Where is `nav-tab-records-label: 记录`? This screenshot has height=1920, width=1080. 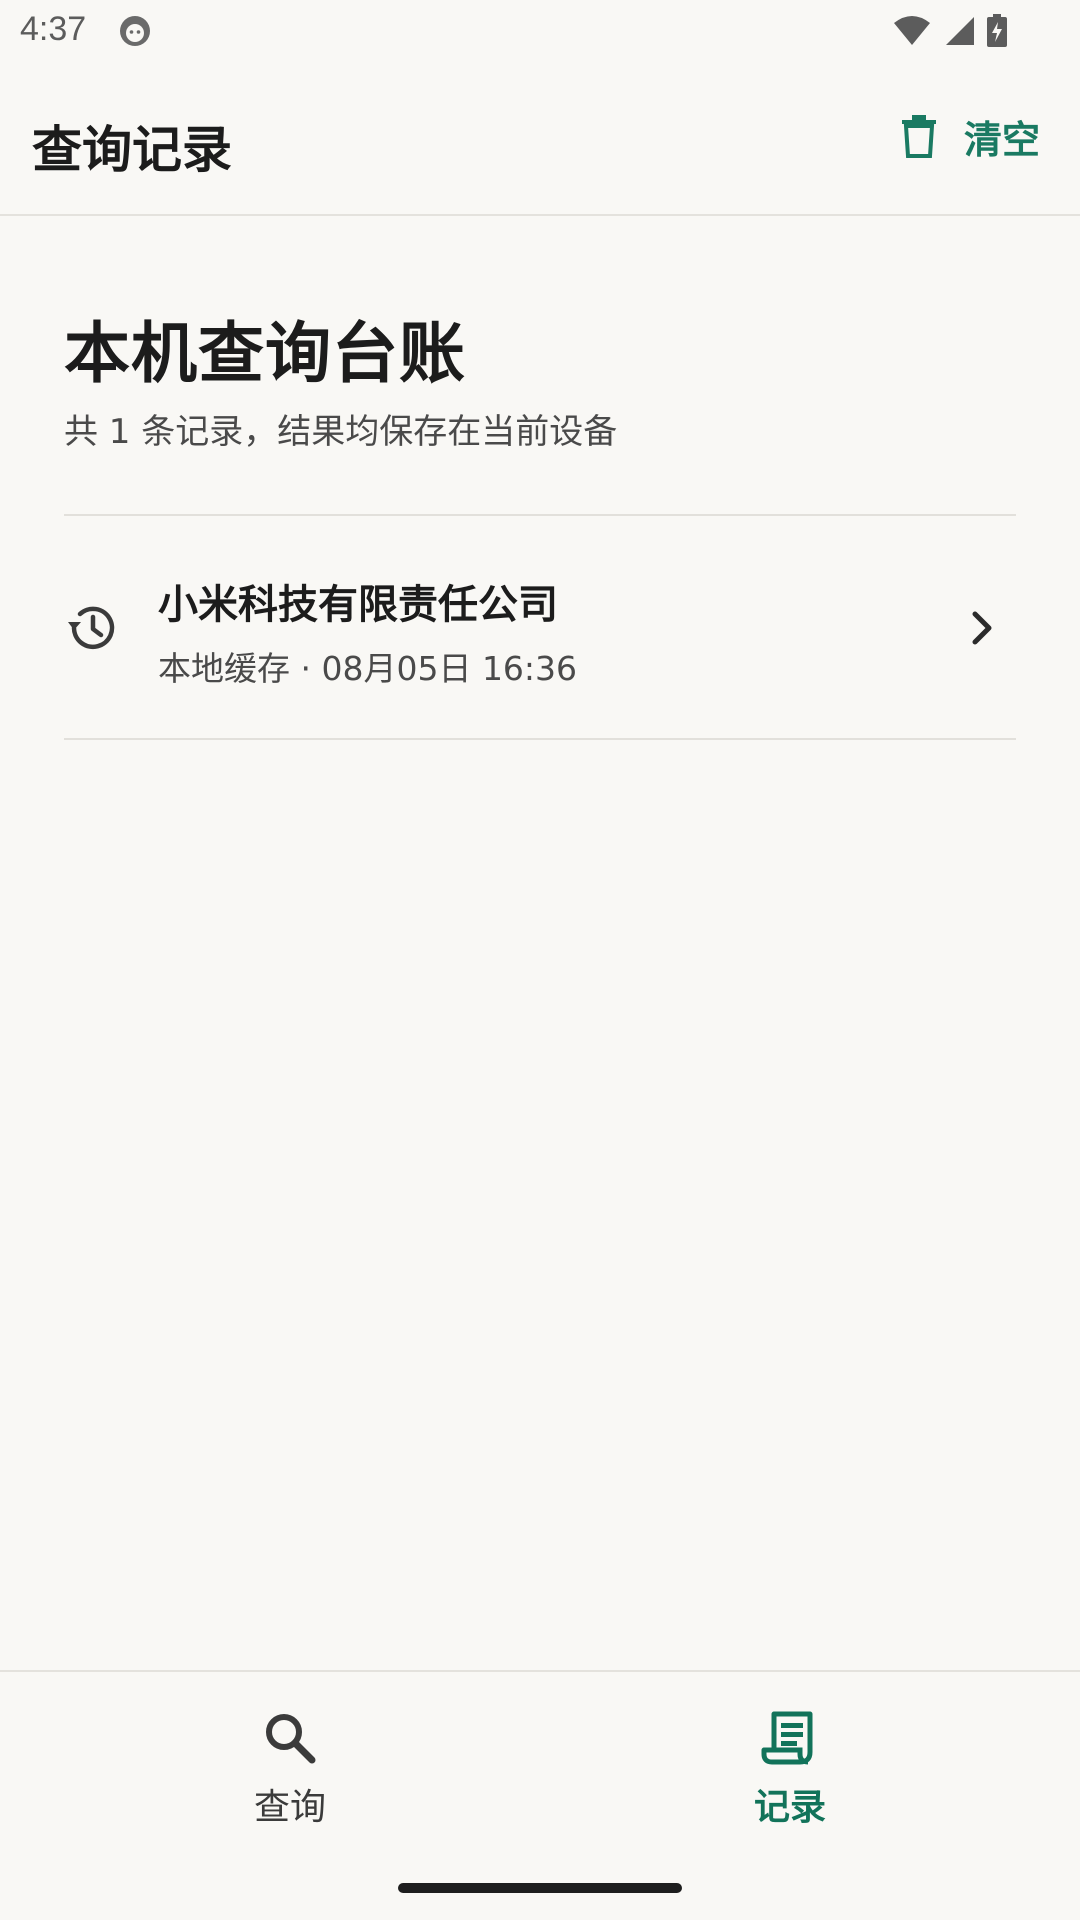
nav-tab-records-label: 记录 is located at coordinates (789, 1807).